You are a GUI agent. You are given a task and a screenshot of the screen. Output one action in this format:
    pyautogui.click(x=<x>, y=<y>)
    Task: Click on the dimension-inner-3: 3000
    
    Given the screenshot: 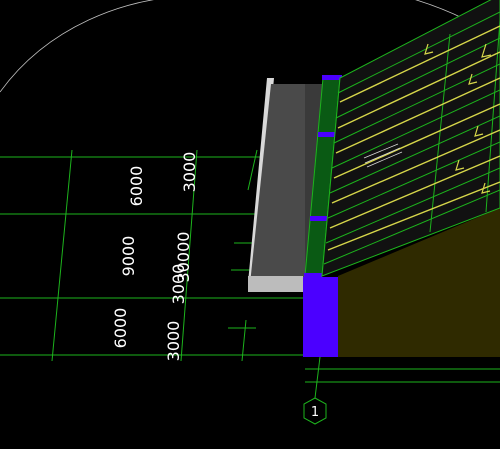 What is the action you would take?
    pyautogui.click(x=178, y=284)
    